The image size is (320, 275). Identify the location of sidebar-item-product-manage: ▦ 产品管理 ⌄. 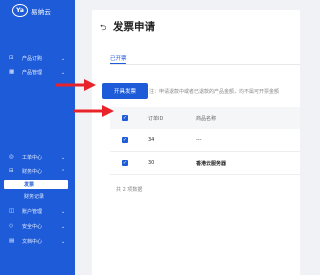
(37, 72).